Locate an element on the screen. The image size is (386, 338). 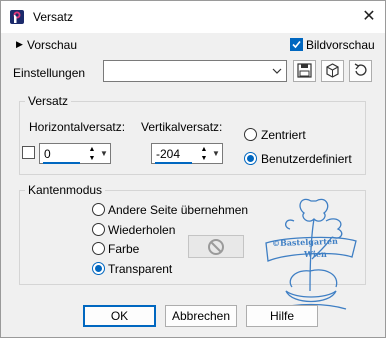
floppy-disk-icon is located at coordinates (304, 70).